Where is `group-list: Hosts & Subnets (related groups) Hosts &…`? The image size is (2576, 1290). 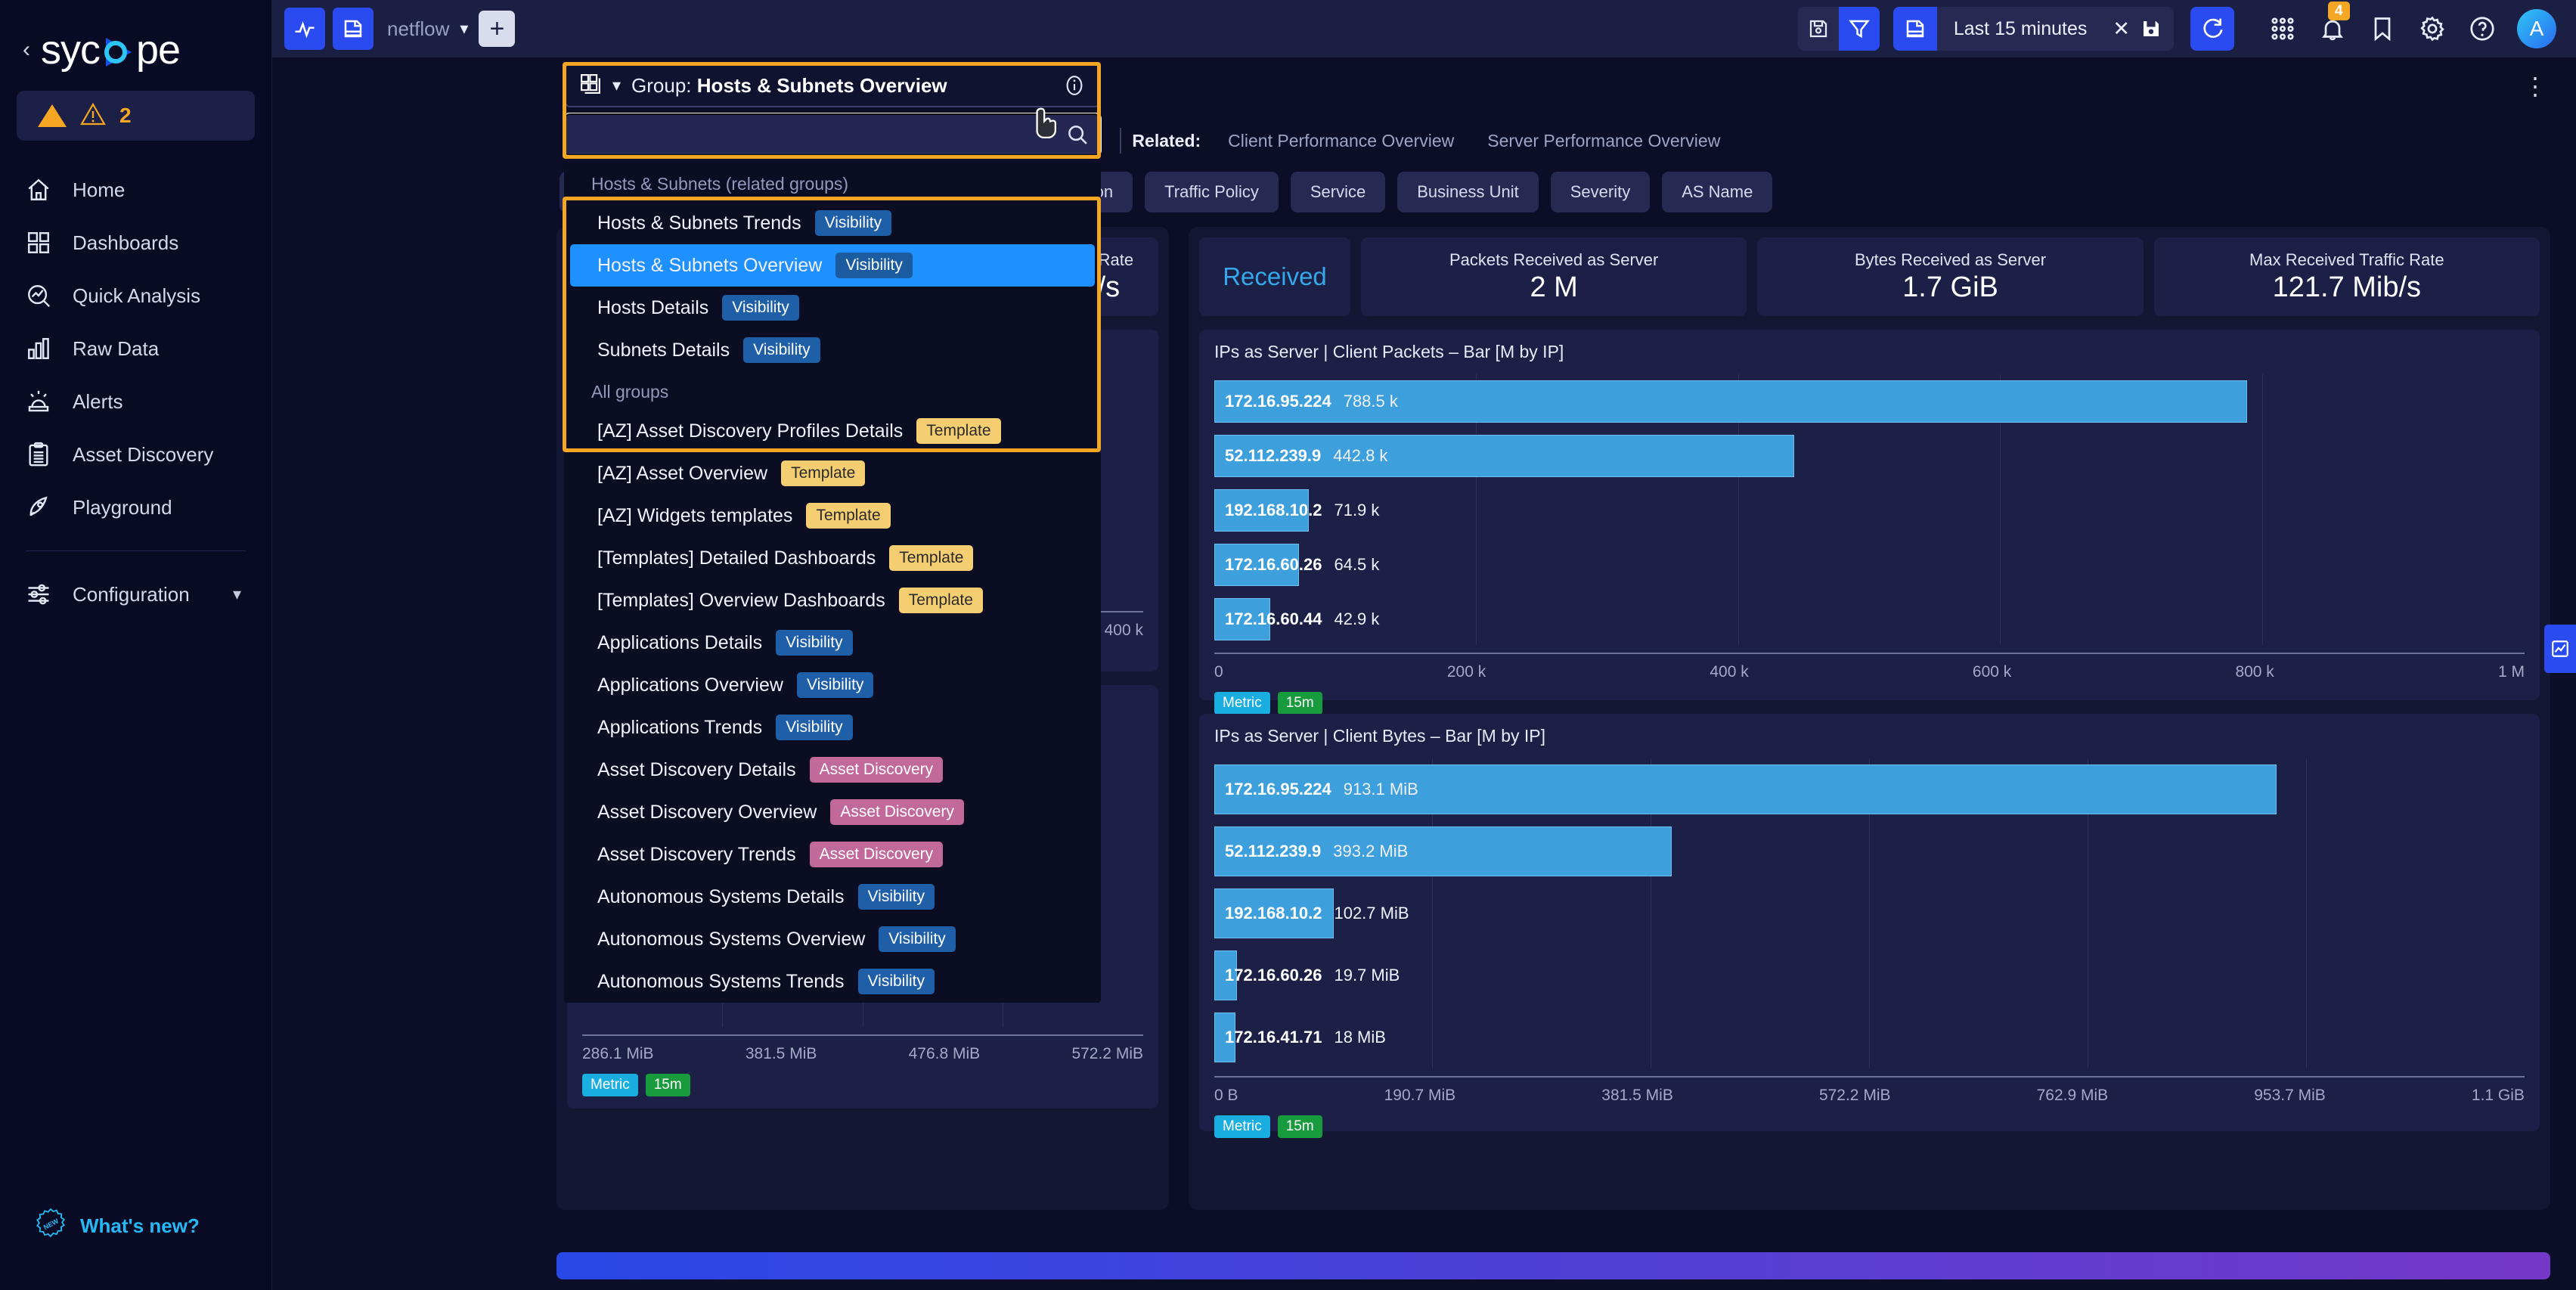
group-list: Hosts & Subnets (related groups) Hosts &… is located at coordinates (832, 583).